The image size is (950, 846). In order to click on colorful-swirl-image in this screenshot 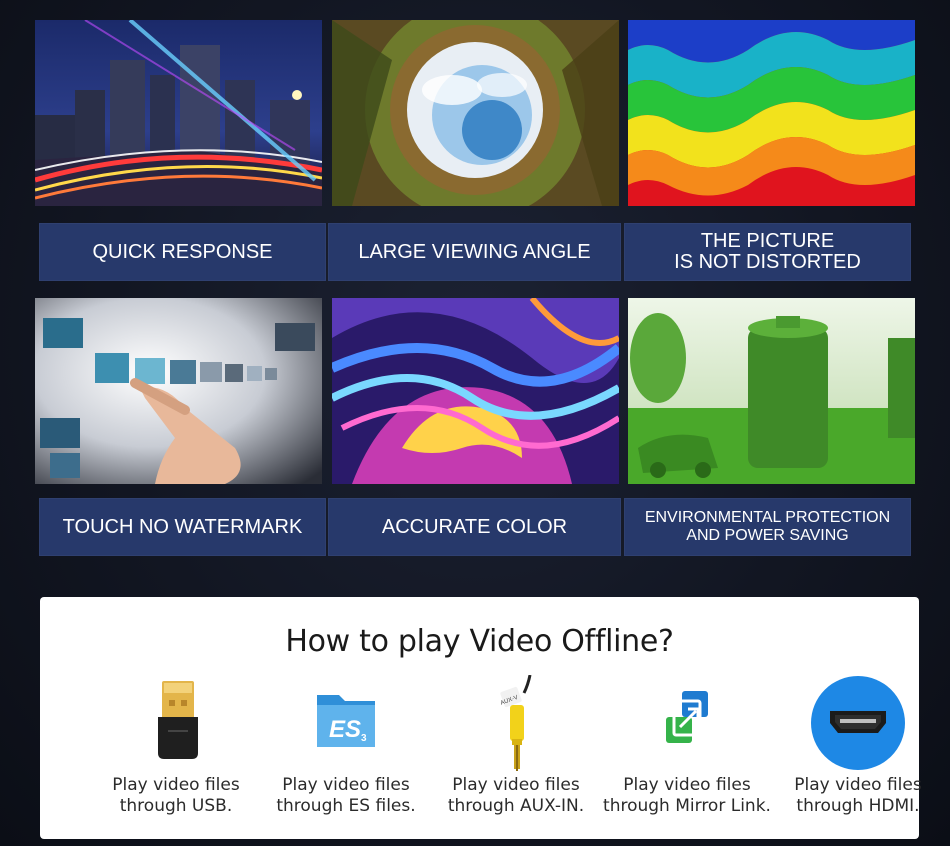, I will do `click(475, 391)`.